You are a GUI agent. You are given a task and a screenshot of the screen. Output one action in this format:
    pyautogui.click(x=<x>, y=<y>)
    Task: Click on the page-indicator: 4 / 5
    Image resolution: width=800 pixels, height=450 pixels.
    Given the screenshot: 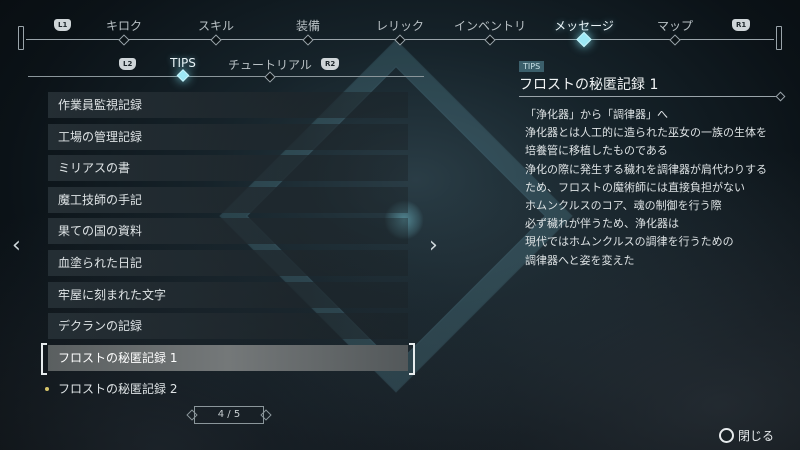 What is the action you would take?
    pyautogui.click(x=229, y=415)
    